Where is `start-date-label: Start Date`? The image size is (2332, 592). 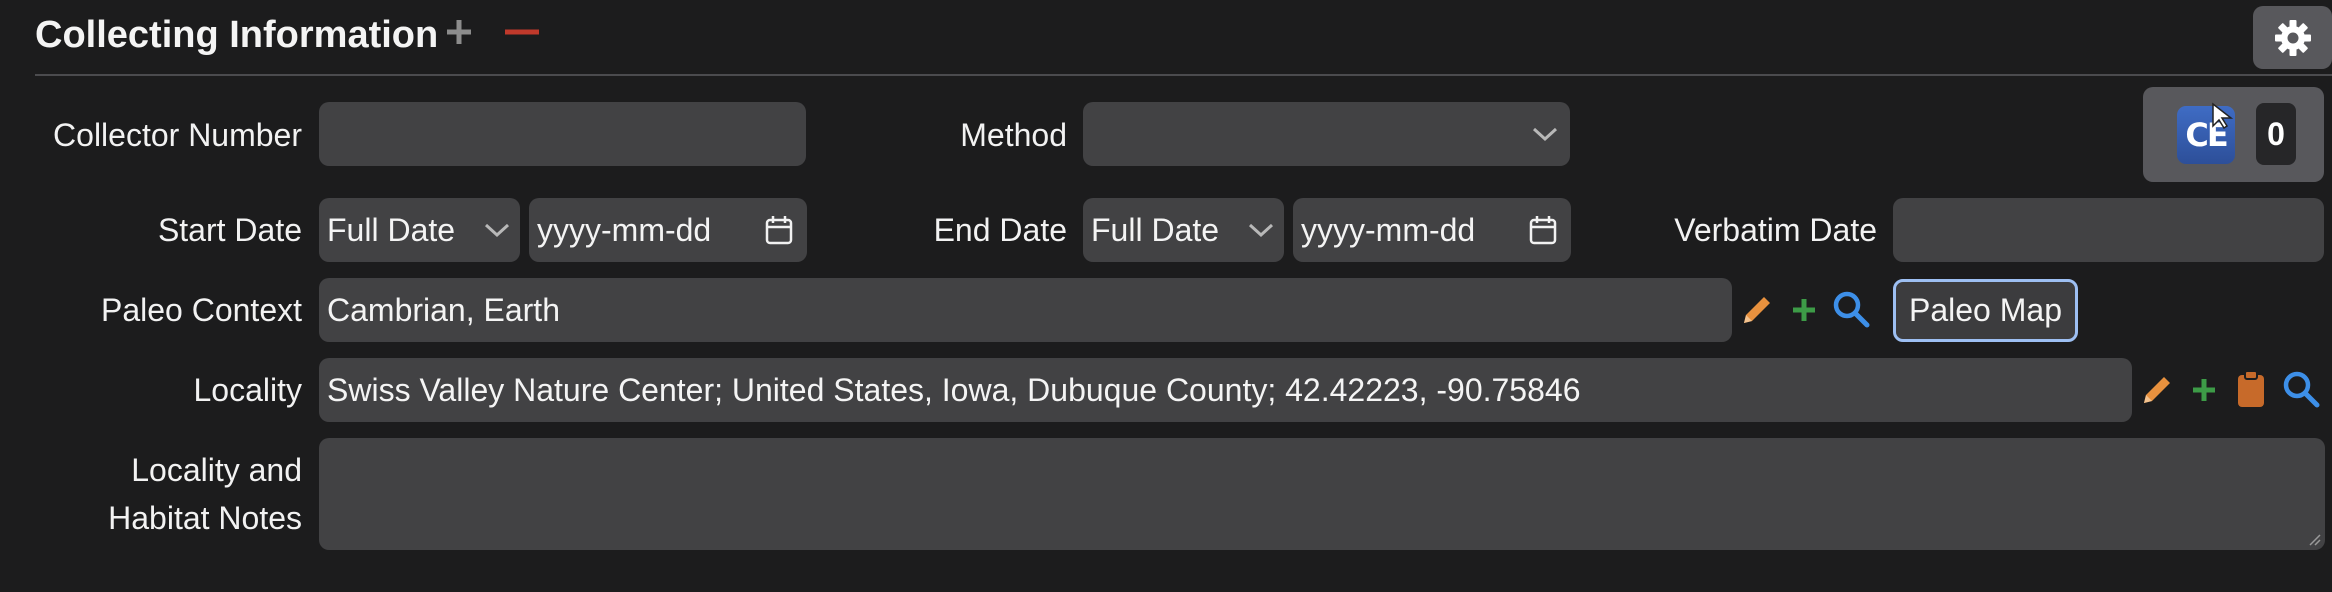 start-date-label: Start Date is located at coordinates (229, 230).